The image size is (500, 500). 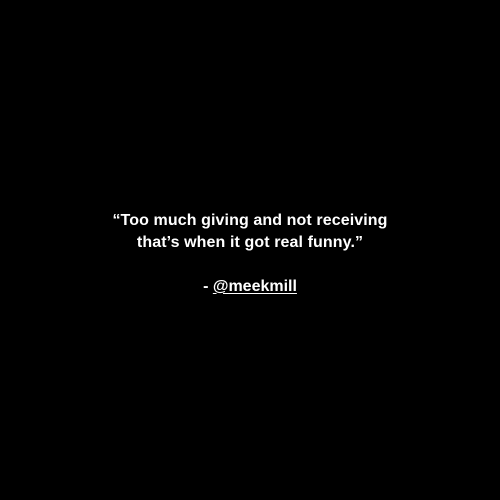 I want to click on mention-link: @meekmill, so click(x=255, y=286).